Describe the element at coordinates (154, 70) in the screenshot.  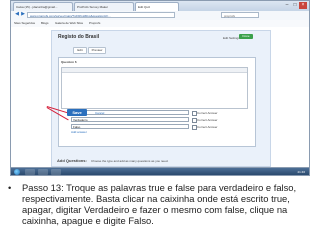
I see `editor-toolbar` at that location.